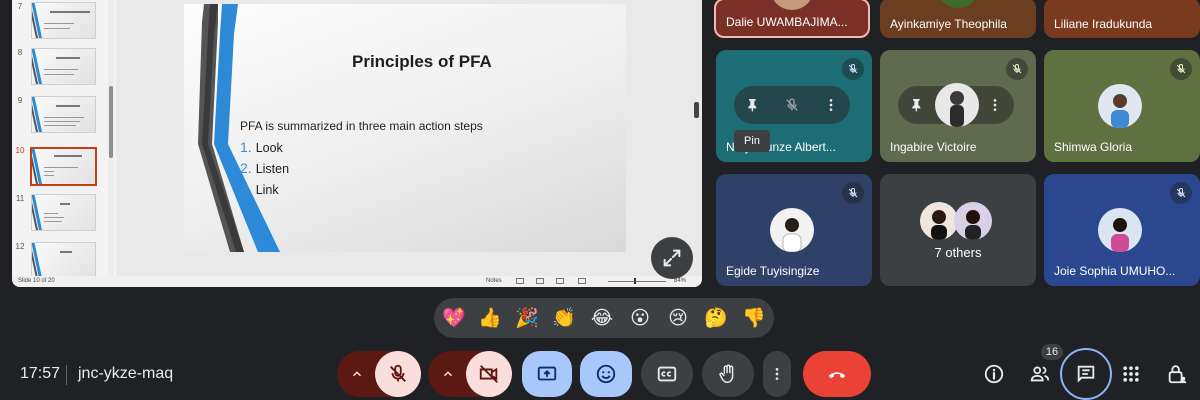  I want to click on hand-icon, so click(726, 373).